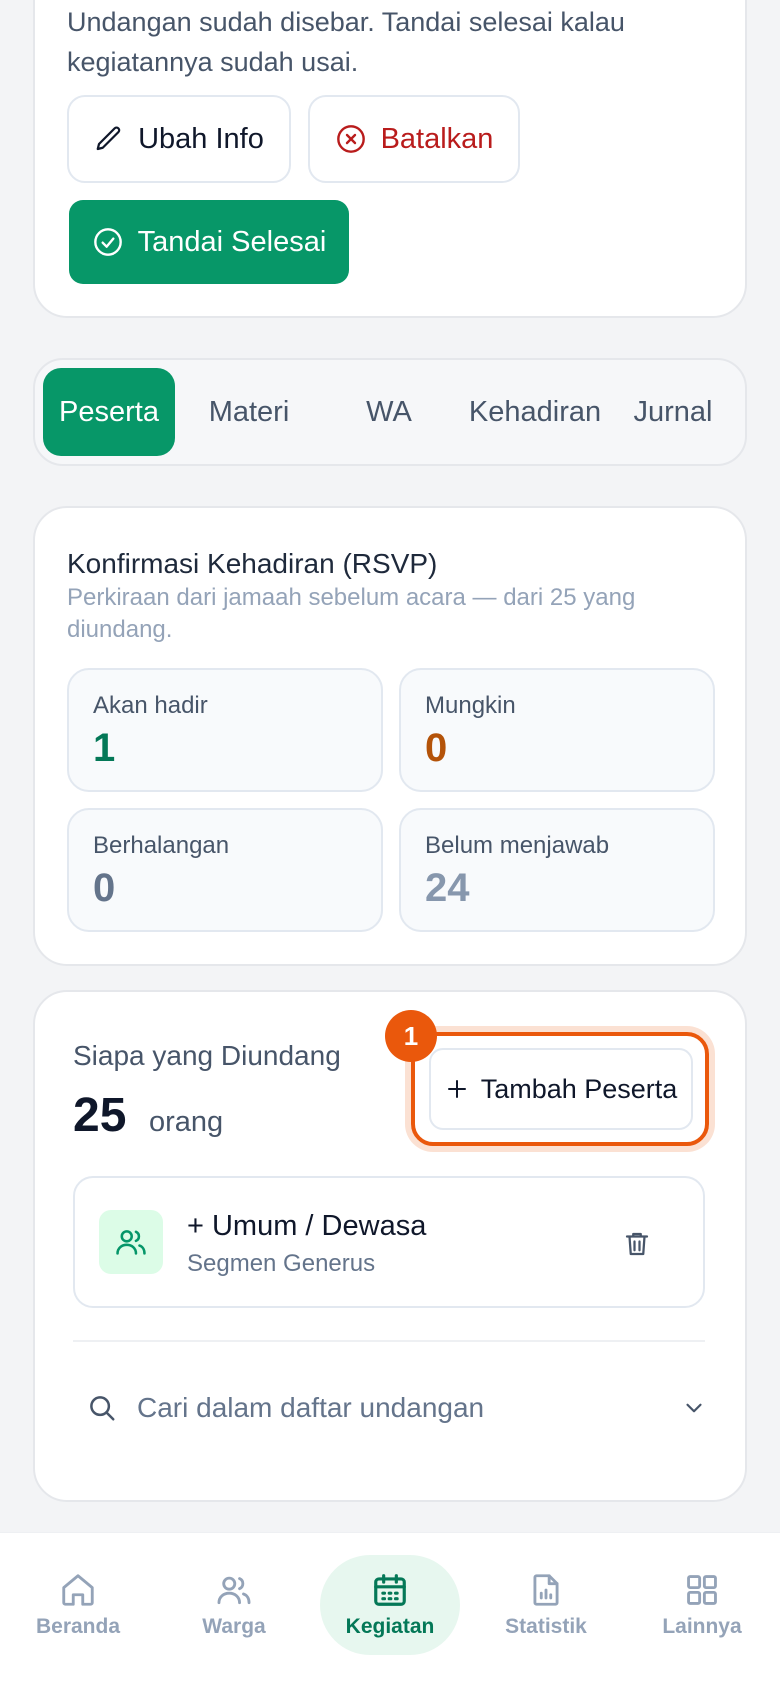 The width and height of the screenshot is (780, 1688). Describe the element at coordinates (546, 1626) in the screenshot. I see `nav-statistik-label: Statistik` at that location.